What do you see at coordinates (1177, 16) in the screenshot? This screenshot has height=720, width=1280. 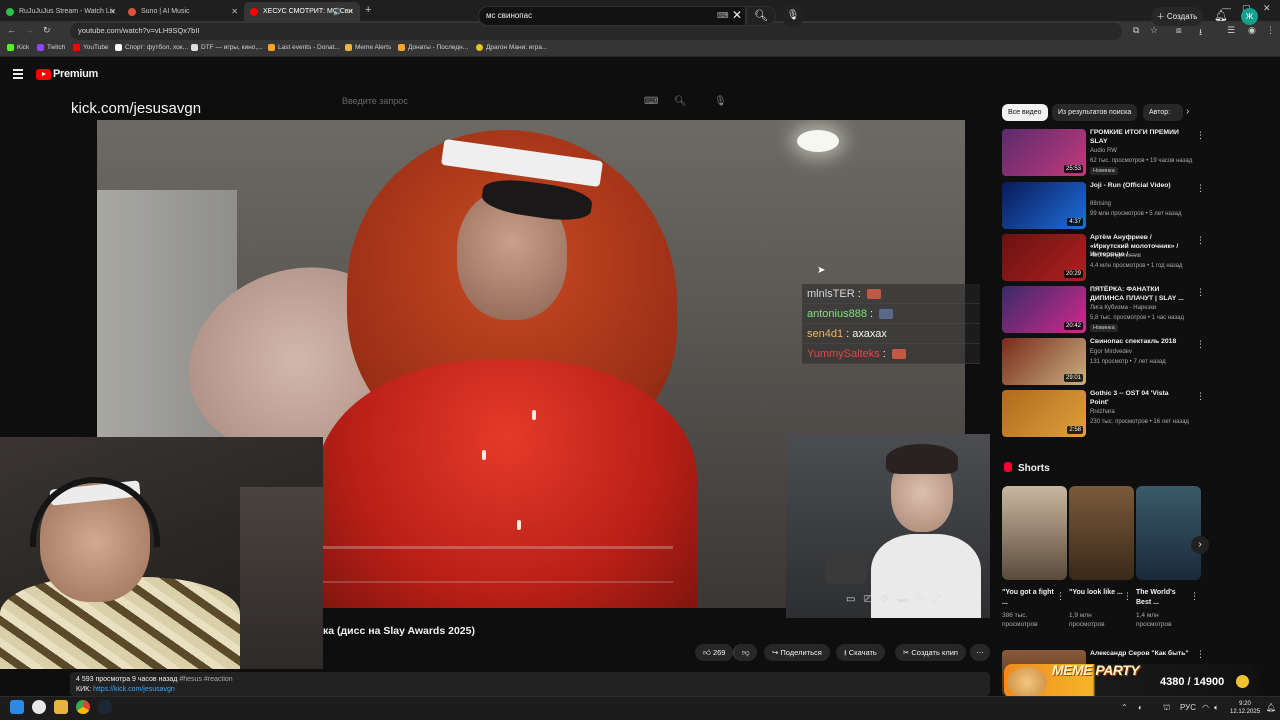 I see `create-button: ＋ Создать` at bounding box center [1177, 16].